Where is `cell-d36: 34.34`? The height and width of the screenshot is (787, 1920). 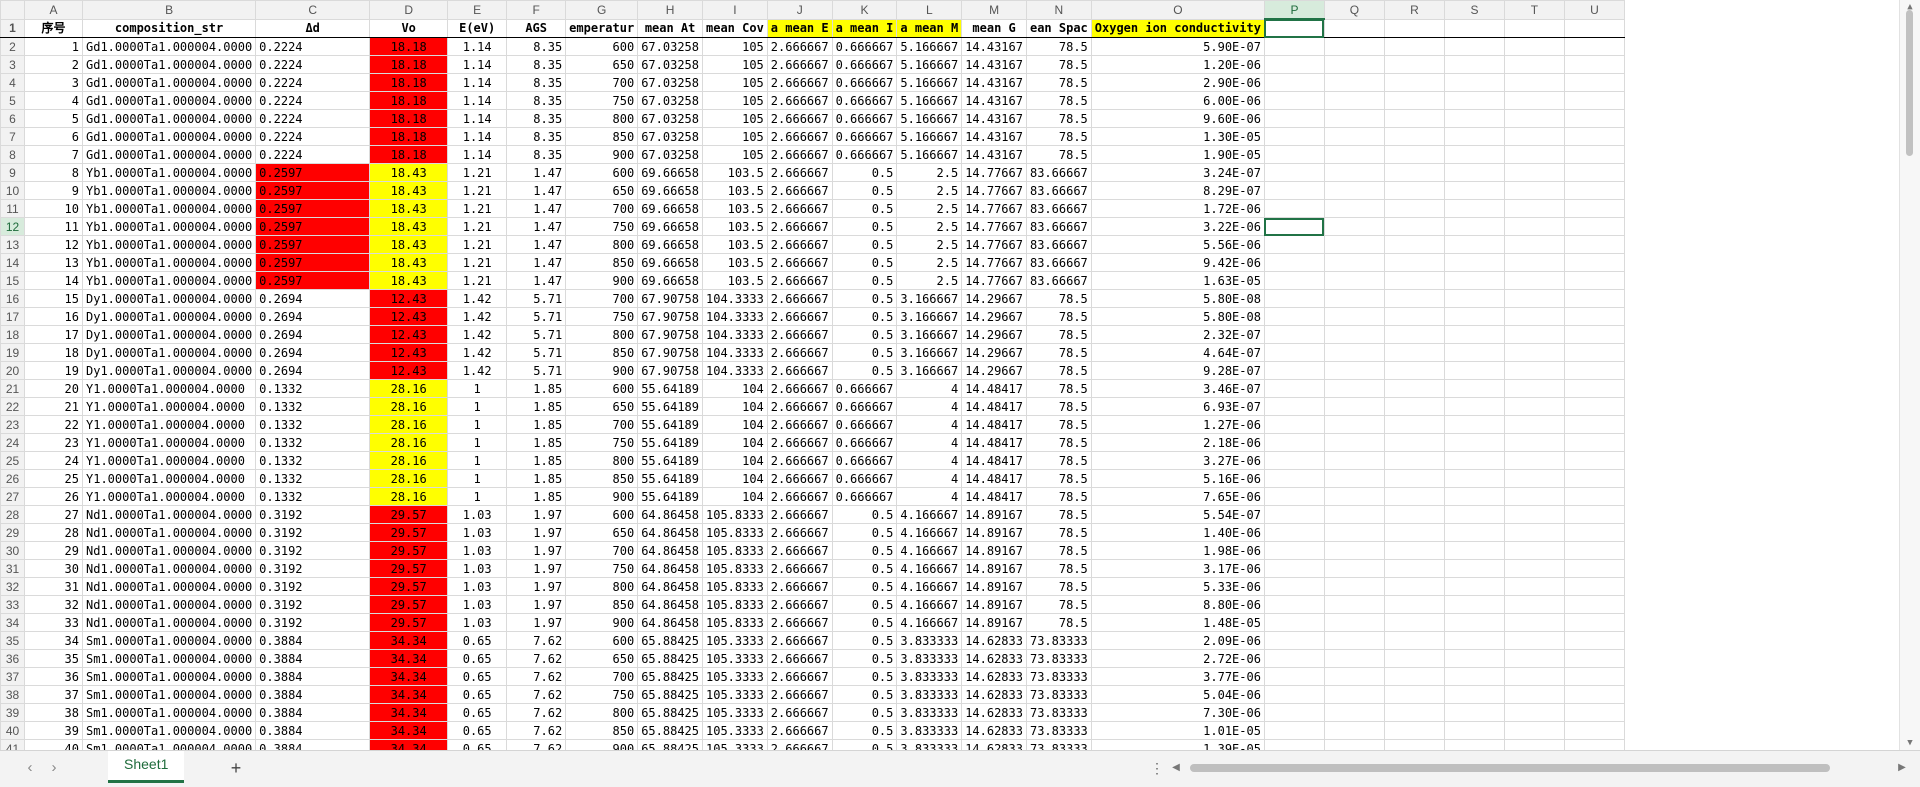
cell-d36: 34.34 is located at coordinates (409, 658).